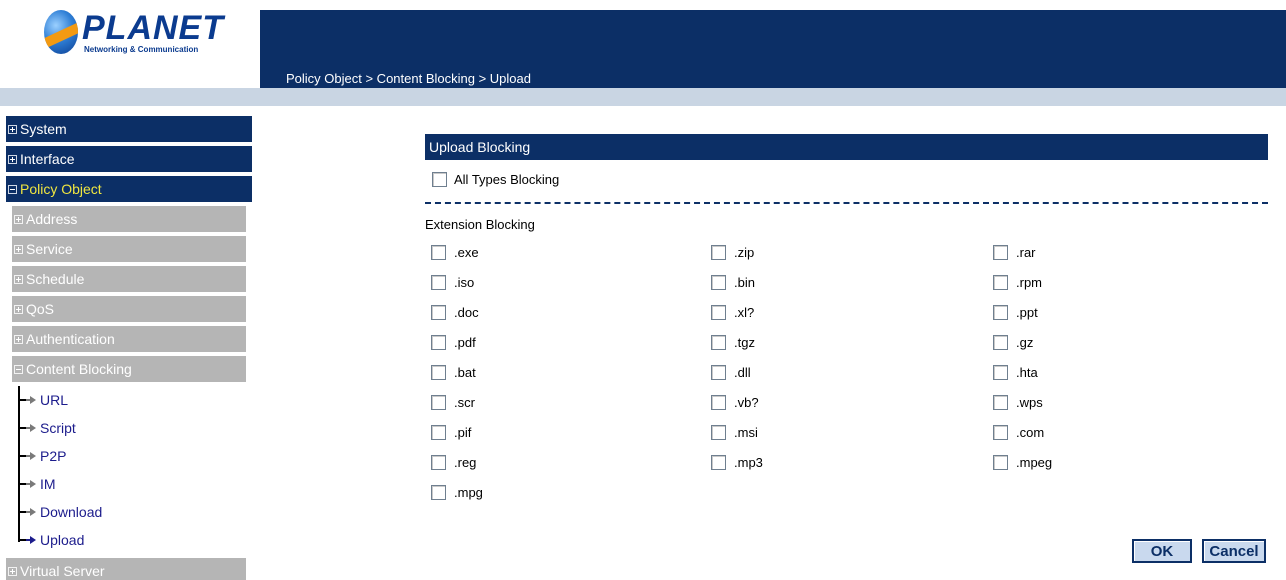 The height and width of the screenshot is (580, 1286). I want to click on ext-label: .reg, so click(465, 462).